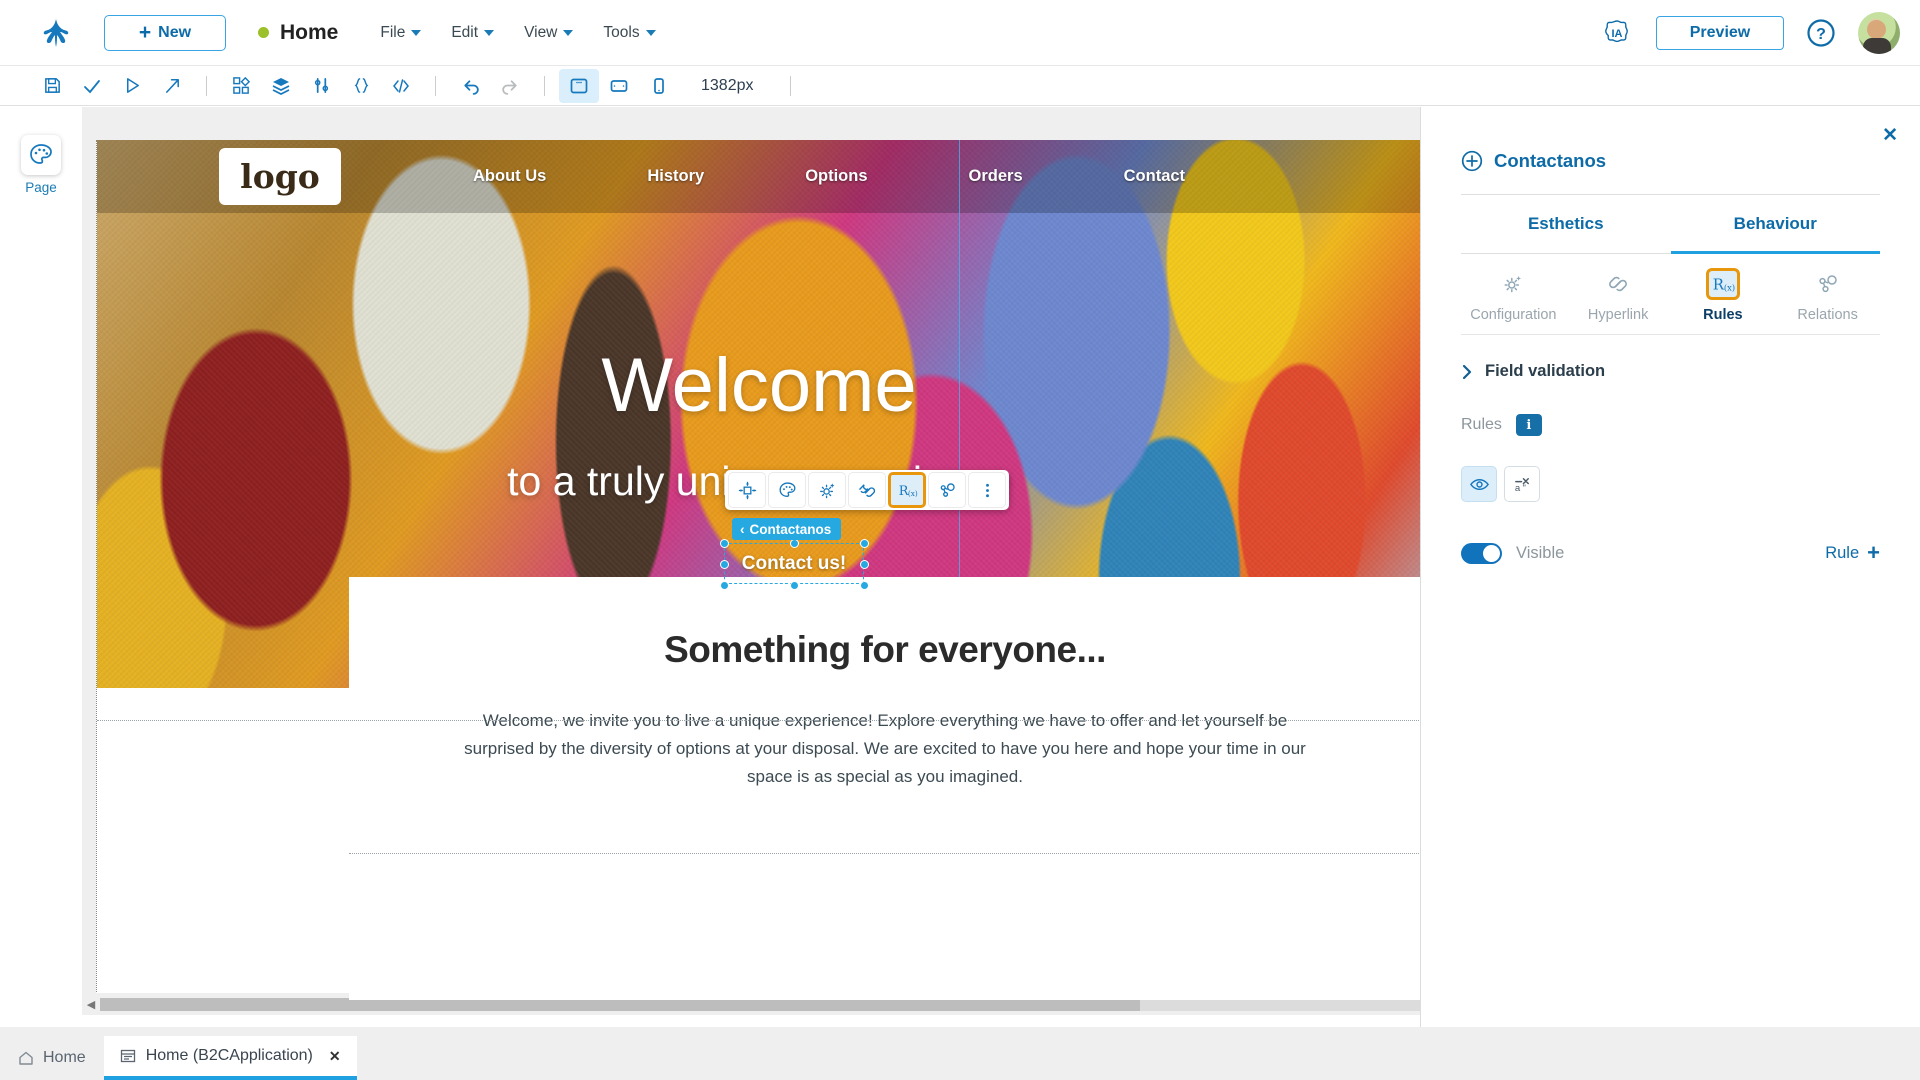  I want to click on data-icon, so click(321, 86).